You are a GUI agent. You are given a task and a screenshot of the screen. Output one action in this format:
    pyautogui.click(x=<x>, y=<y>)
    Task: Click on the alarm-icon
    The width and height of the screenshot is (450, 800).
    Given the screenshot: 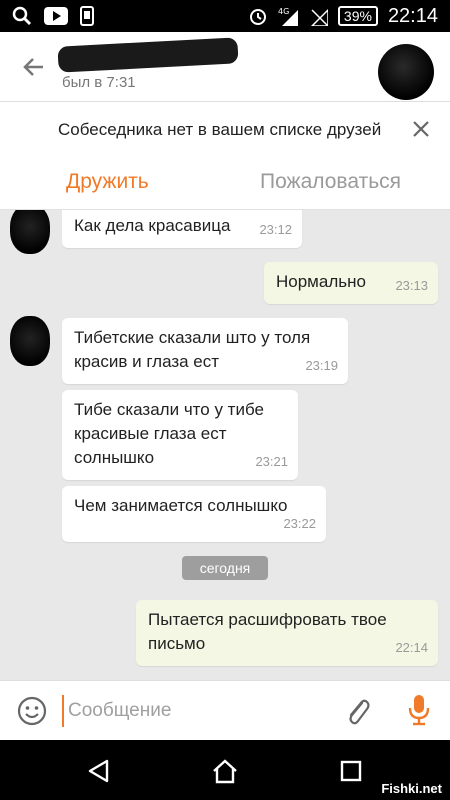 What is the action you would take?
    pyautogui.click(x=258, y=16)
    